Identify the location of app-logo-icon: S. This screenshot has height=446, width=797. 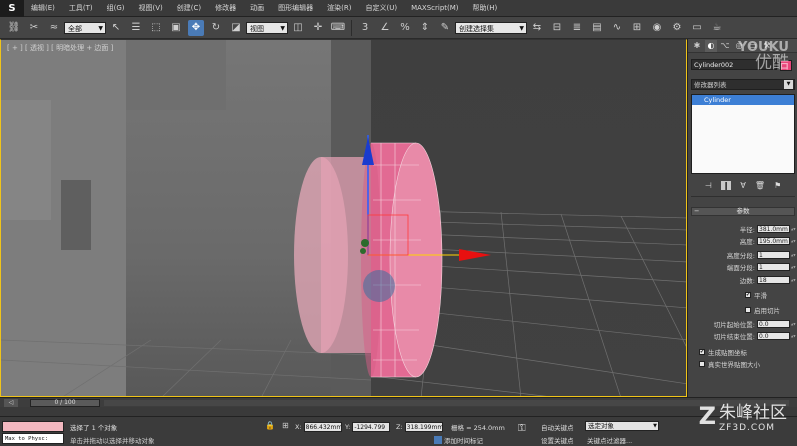
(12, 8).